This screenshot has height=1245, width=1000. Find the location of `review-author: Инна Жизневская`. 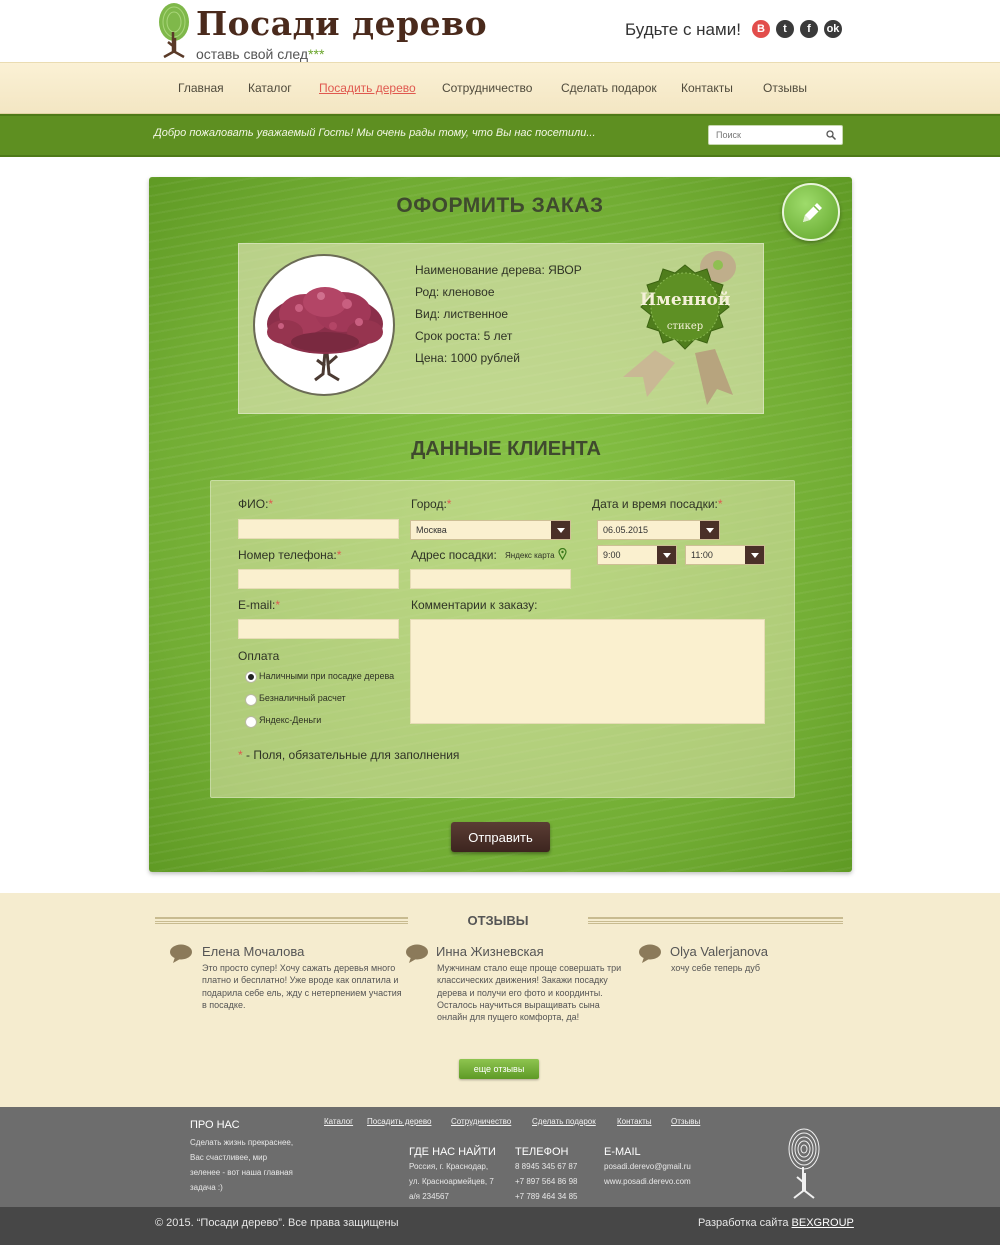

review-author: Инна Жизневская is located at coordinates (490, 951).